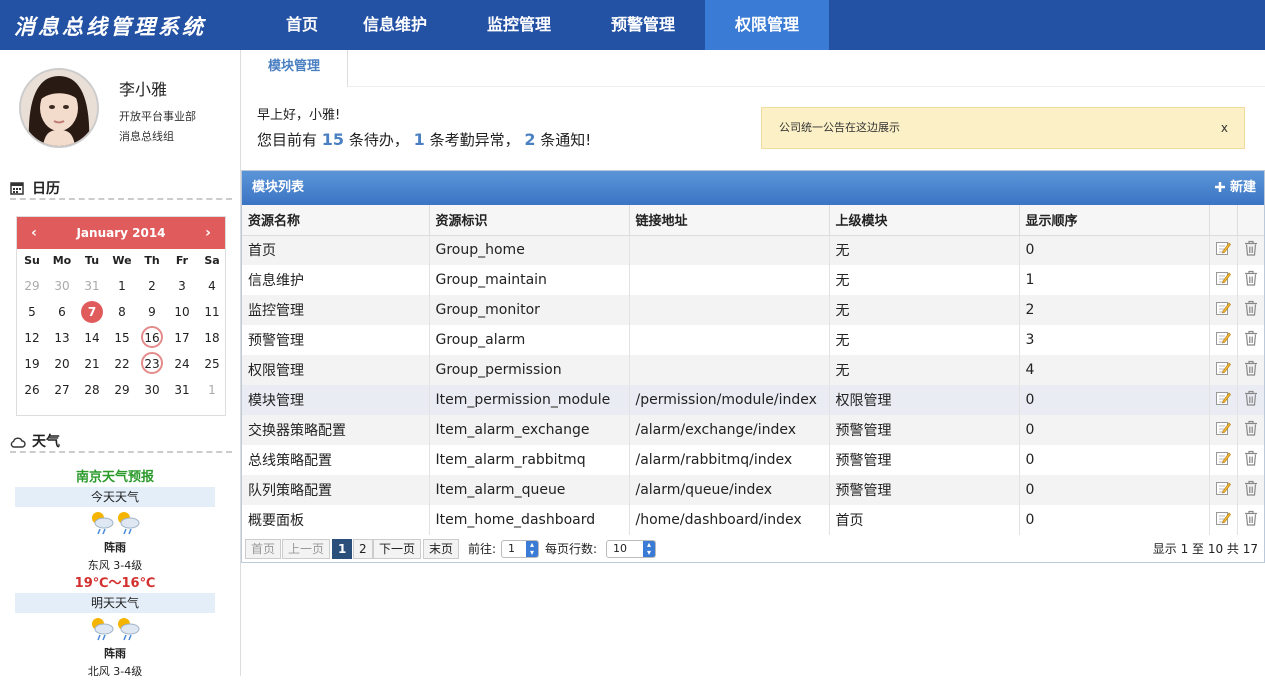 The width and height of the screenshot is (1265, 681). What do you see at coordinates (333, 139) in the screenshot?
I see `todo-count: 15` at bounding box center [333, 139].